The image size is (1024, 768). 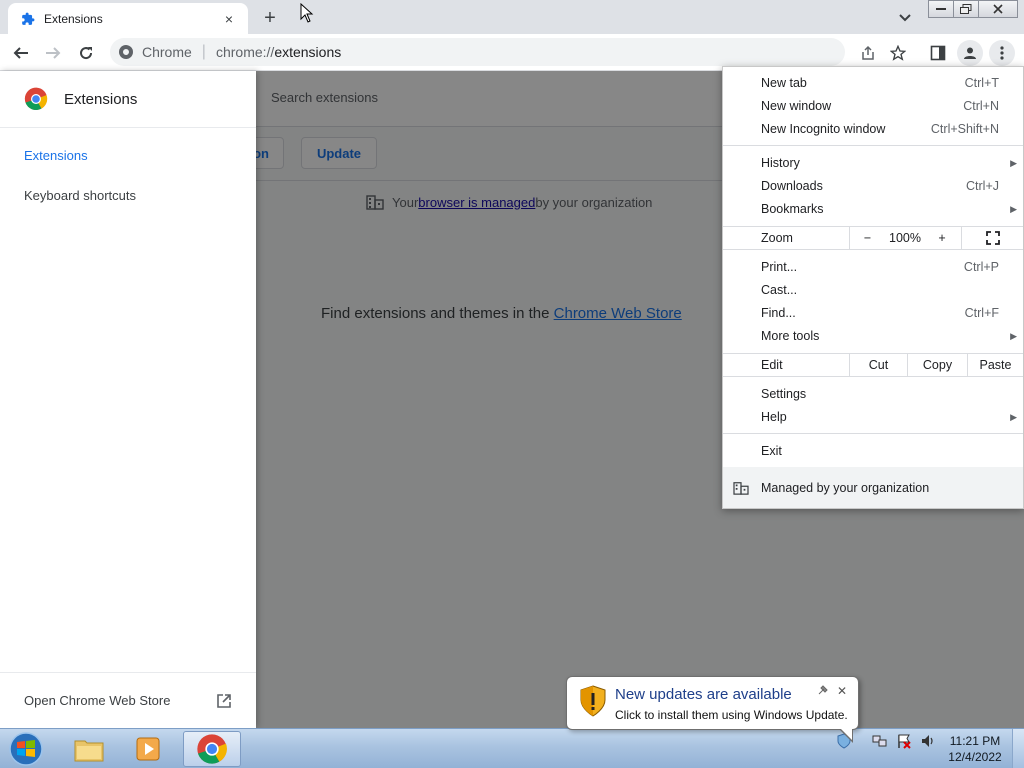 I want to click on menu-label: Help, so click(x=774, y=417).